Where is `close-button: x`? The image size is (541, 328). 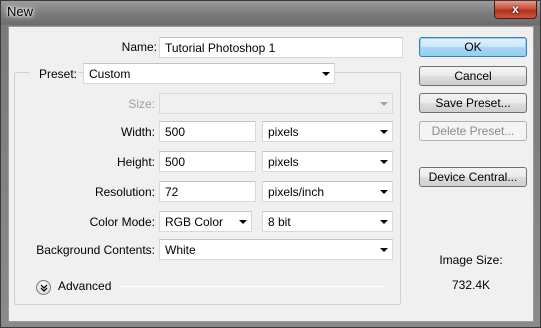 close-button: x is located at coordinates (515, 10).